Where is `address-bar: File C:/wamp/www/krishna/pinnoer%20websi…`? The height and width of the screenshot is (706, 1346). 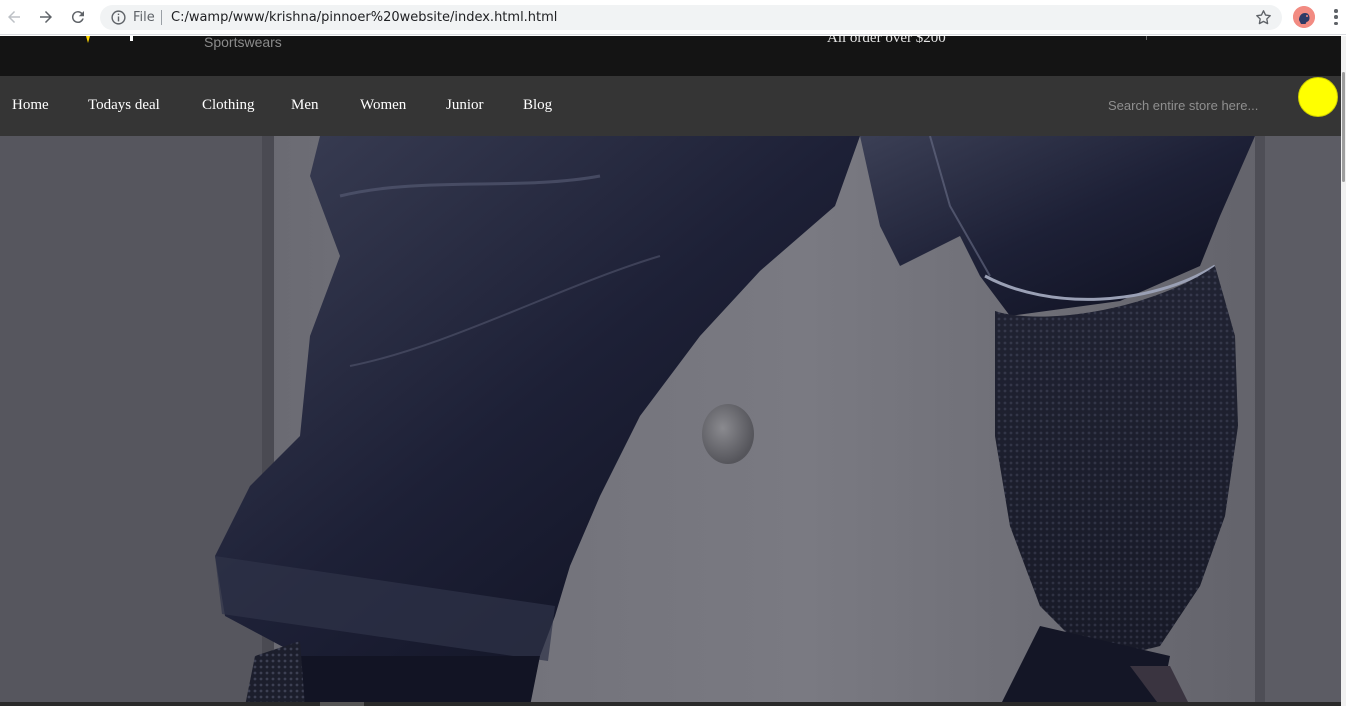
address-bar: File C:/wamp/www/krishna/pinnoer%20websi… is located at coordinates (691, 17).